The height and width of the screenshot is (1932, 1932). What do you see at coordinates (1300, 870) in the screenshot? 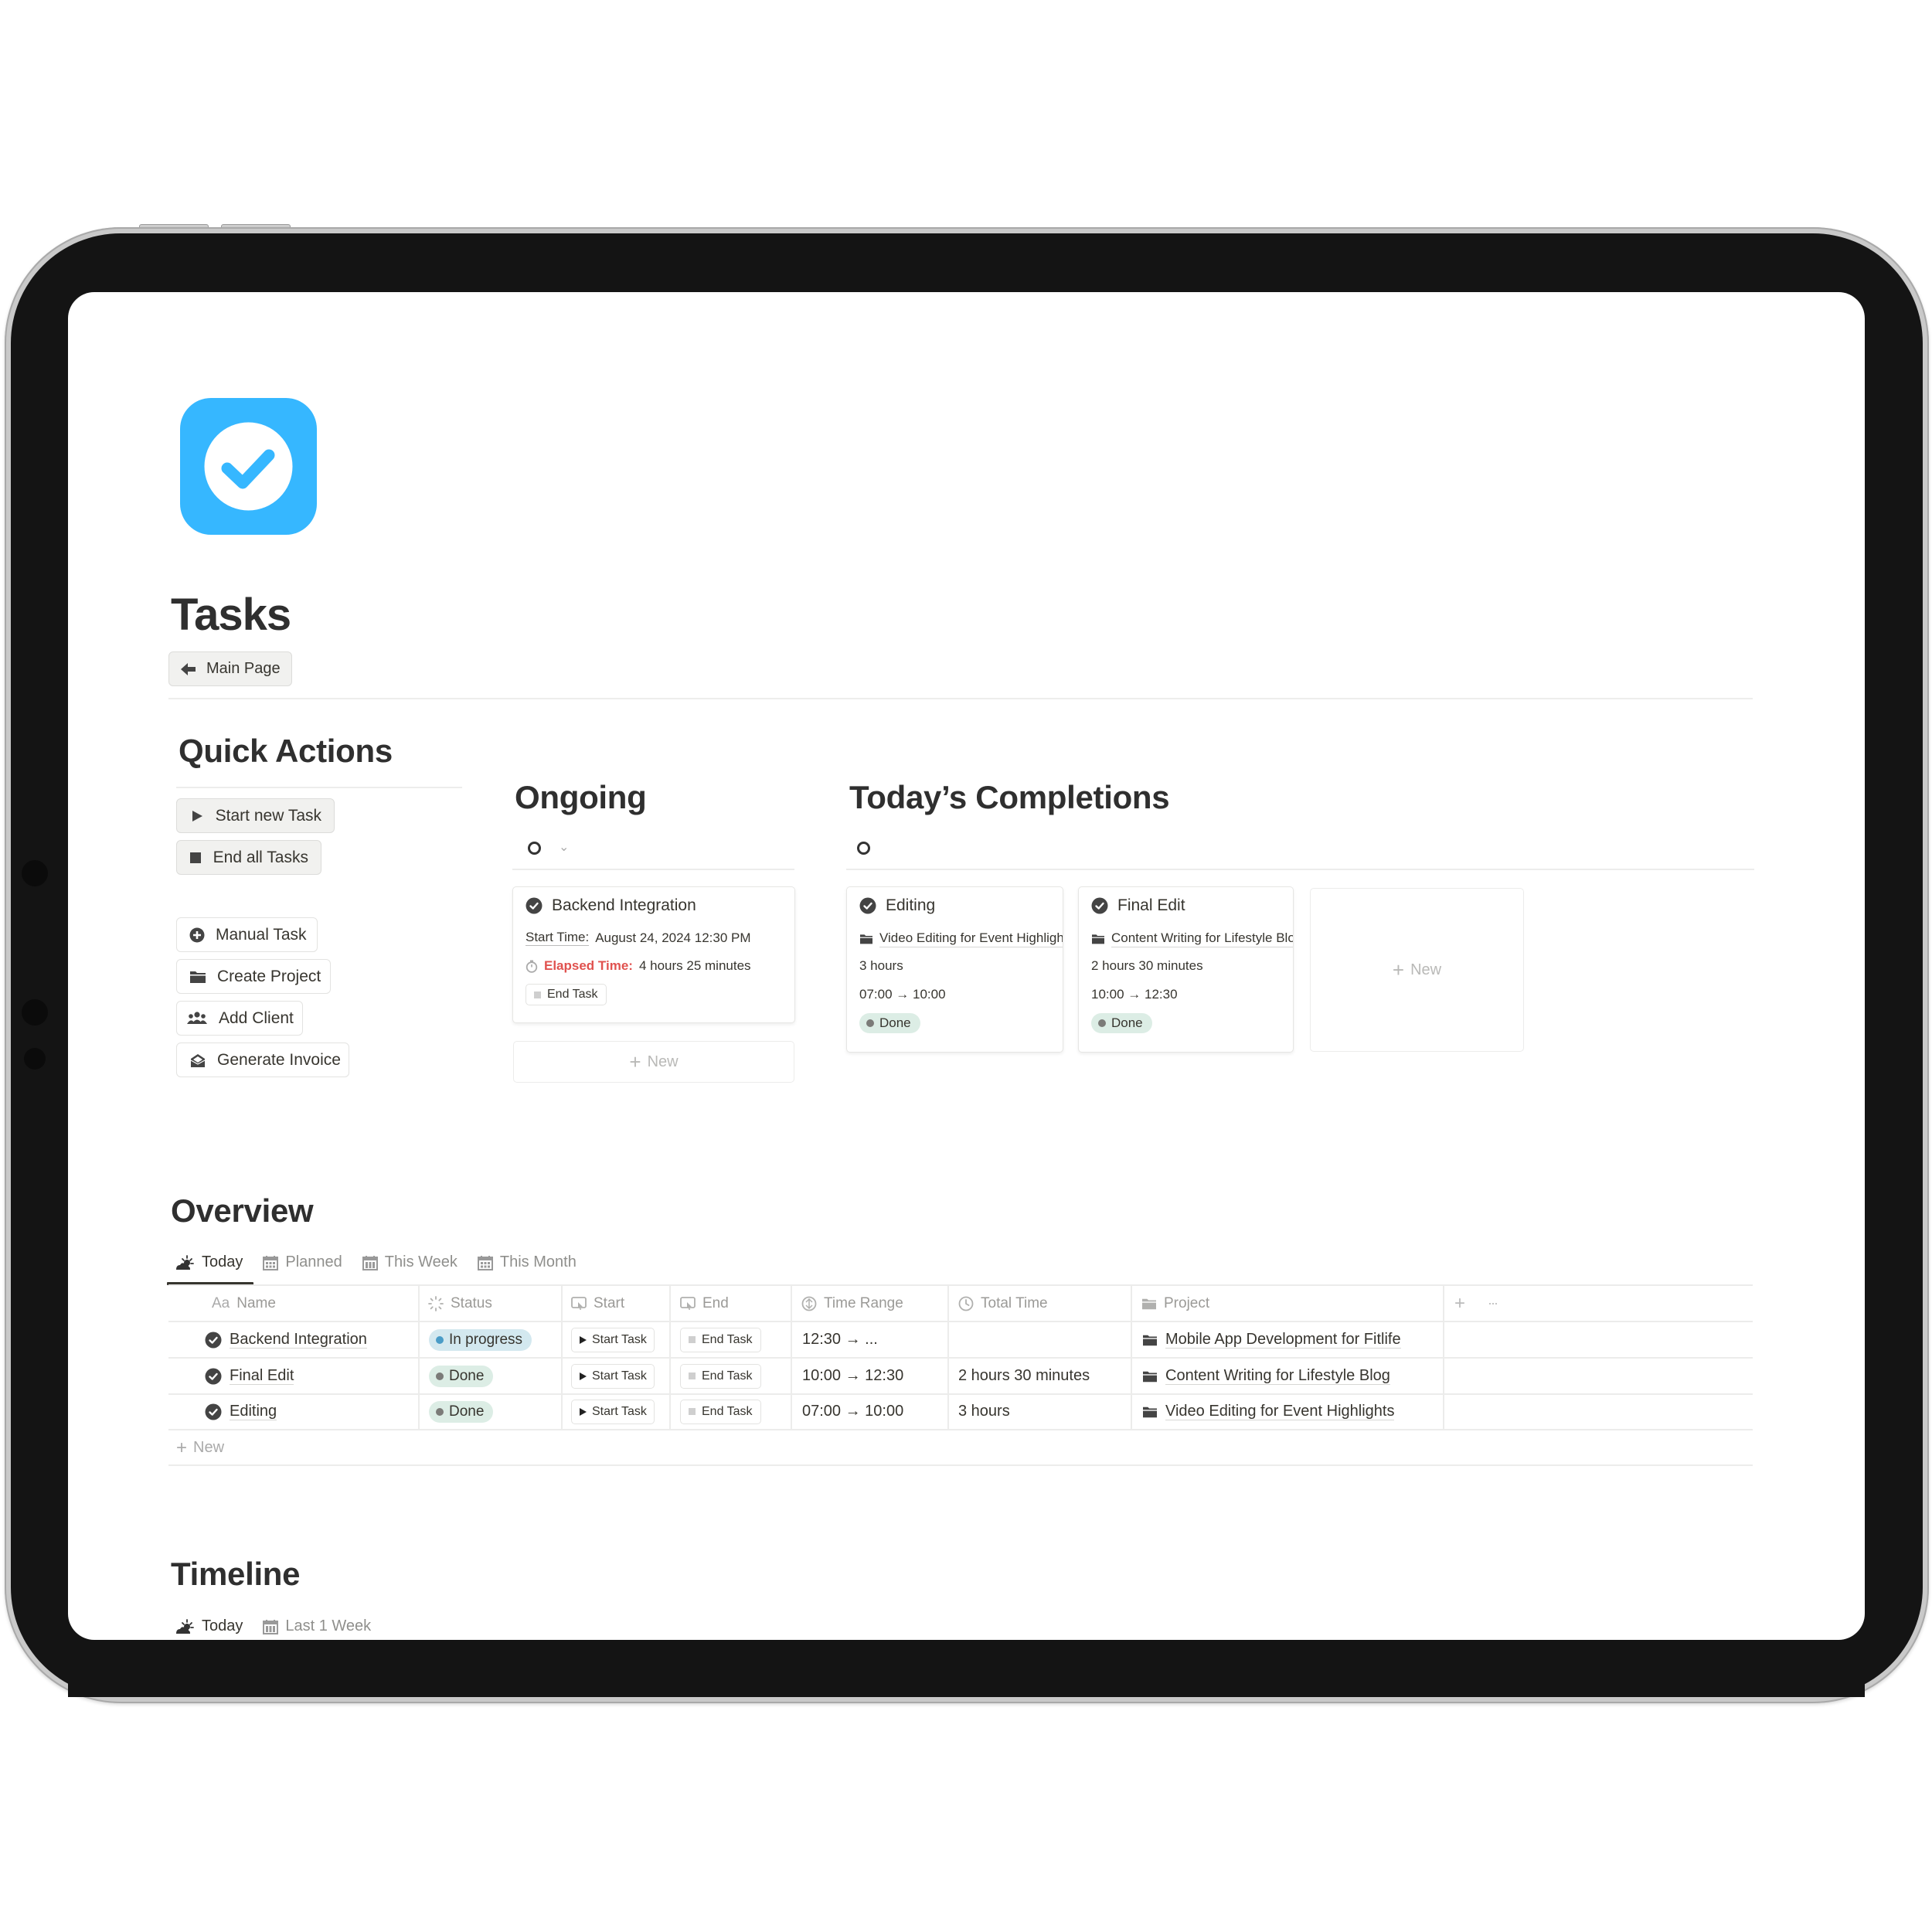
I see `completions-divider` at bounding box center [1300, 870].